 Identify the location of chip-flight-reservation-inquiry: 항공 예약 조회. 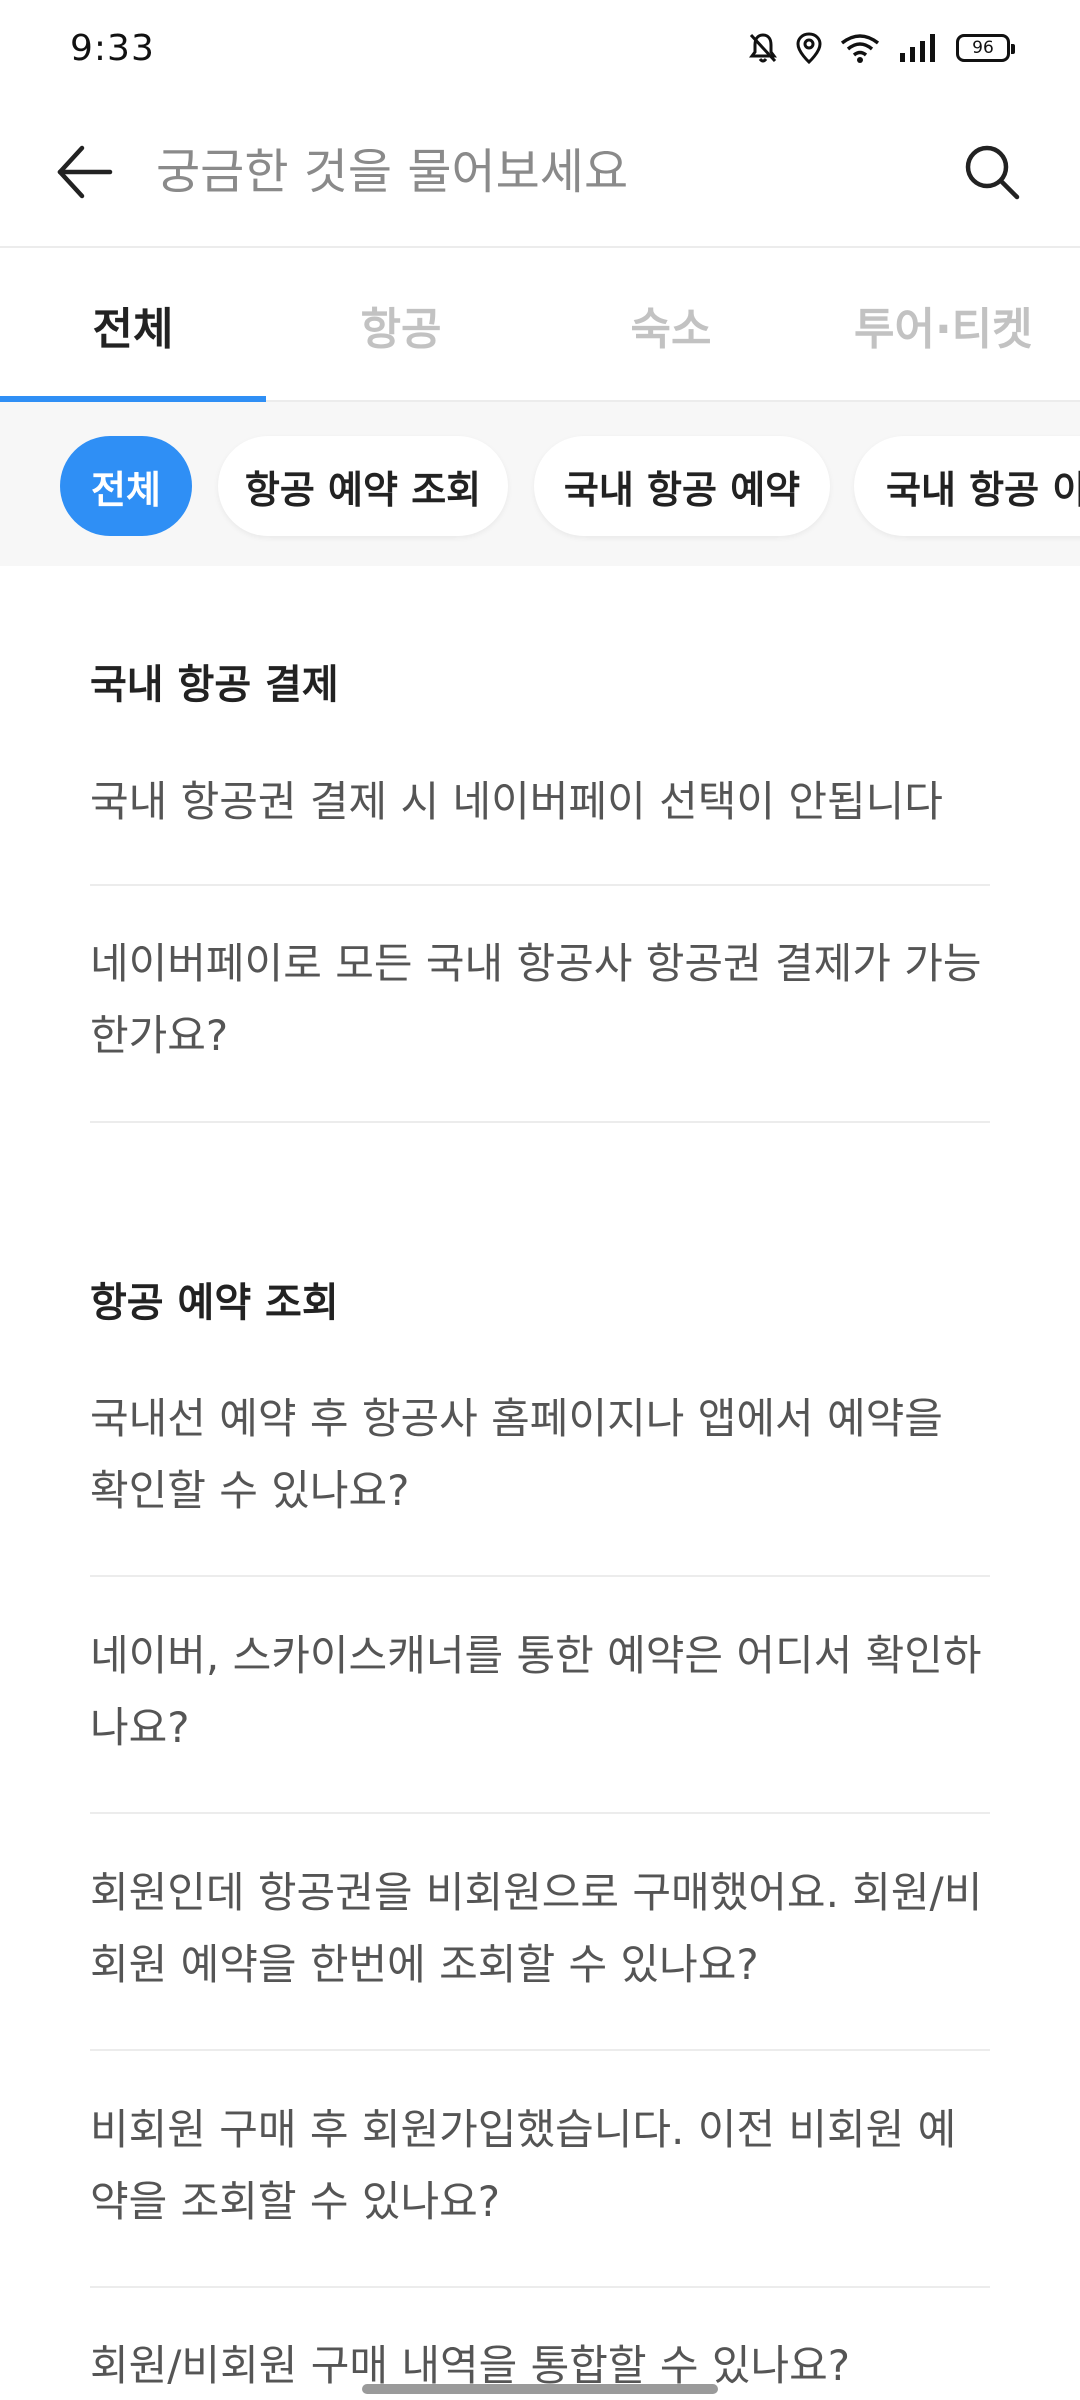
(363, 486).